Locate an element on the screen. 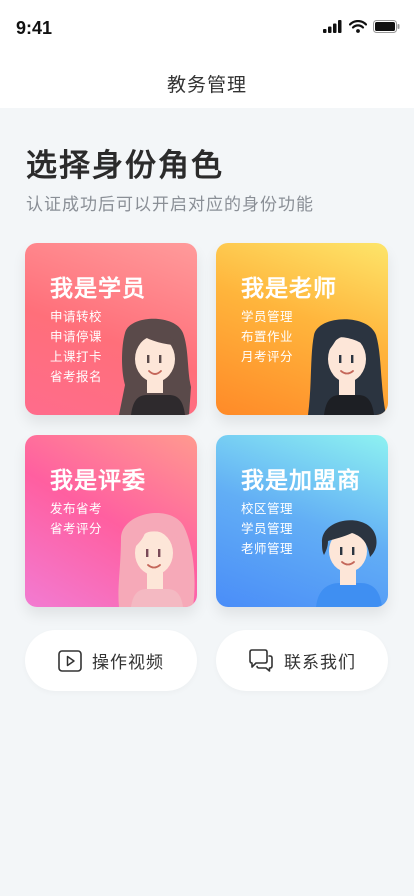 This screenshot has height=896, width=414. role-card-title: 我是学员 is located at coordinates (98, 289).